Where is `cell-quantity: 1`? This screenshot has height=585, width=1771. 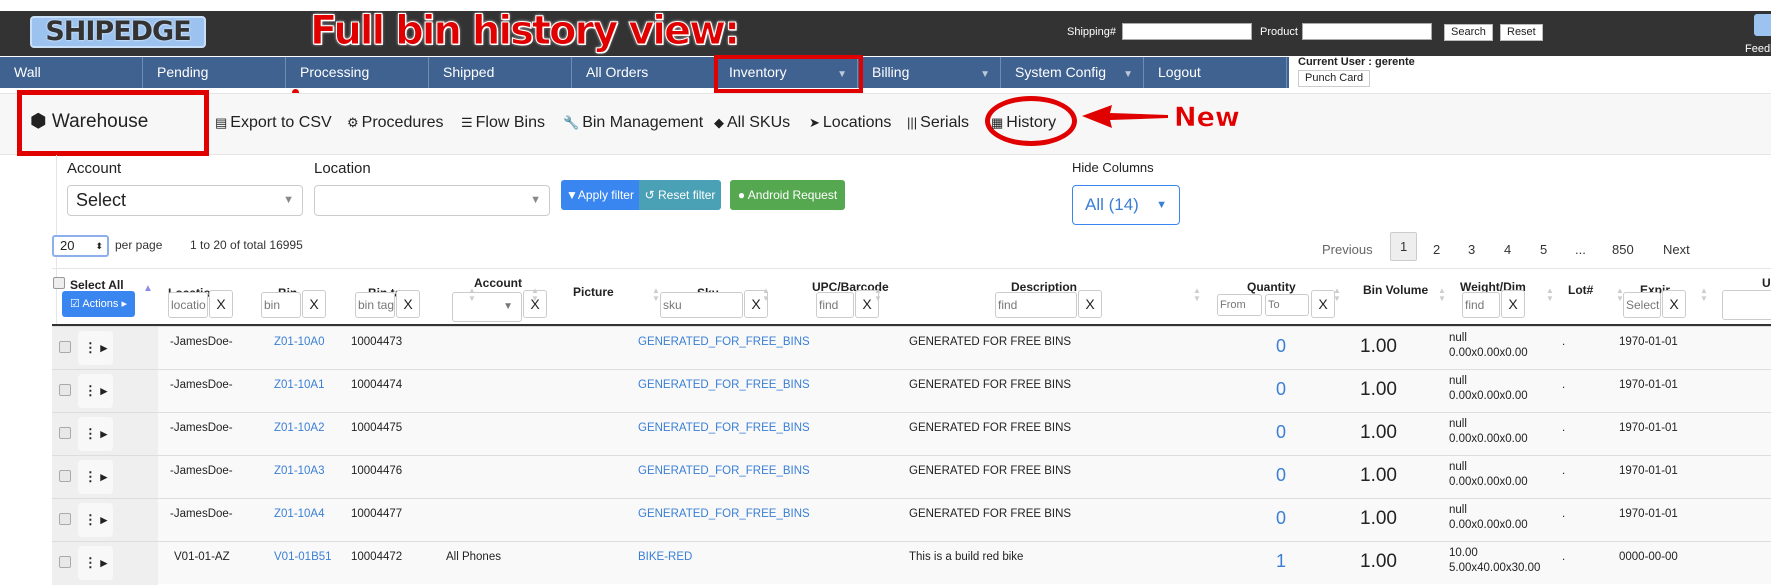 cell-quantity: 1 is located at coordinates (1281, 561).